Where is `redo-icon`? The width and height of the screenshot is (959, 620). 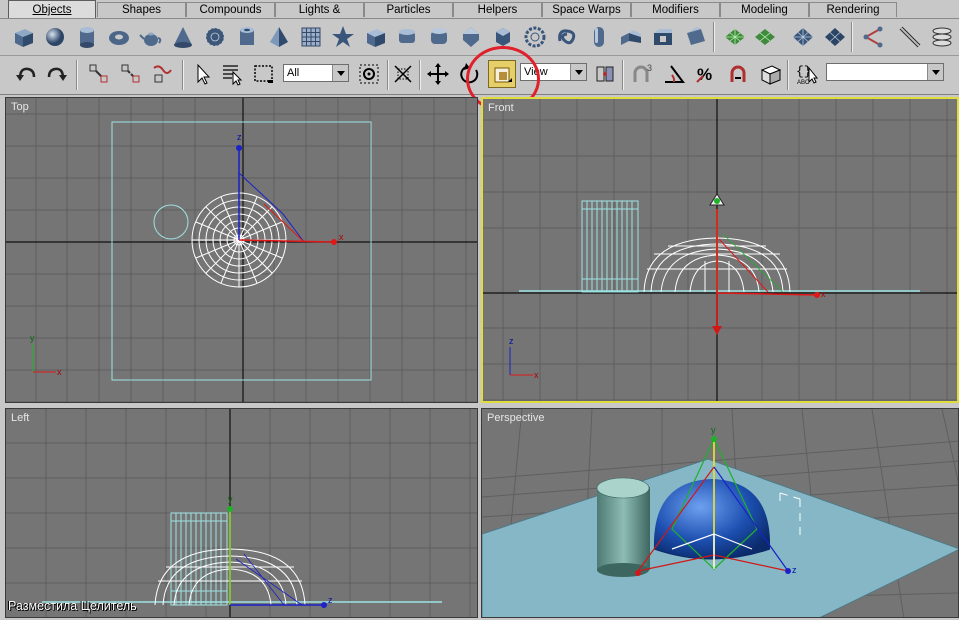 redo-icon is located at coordinates (57, 74).